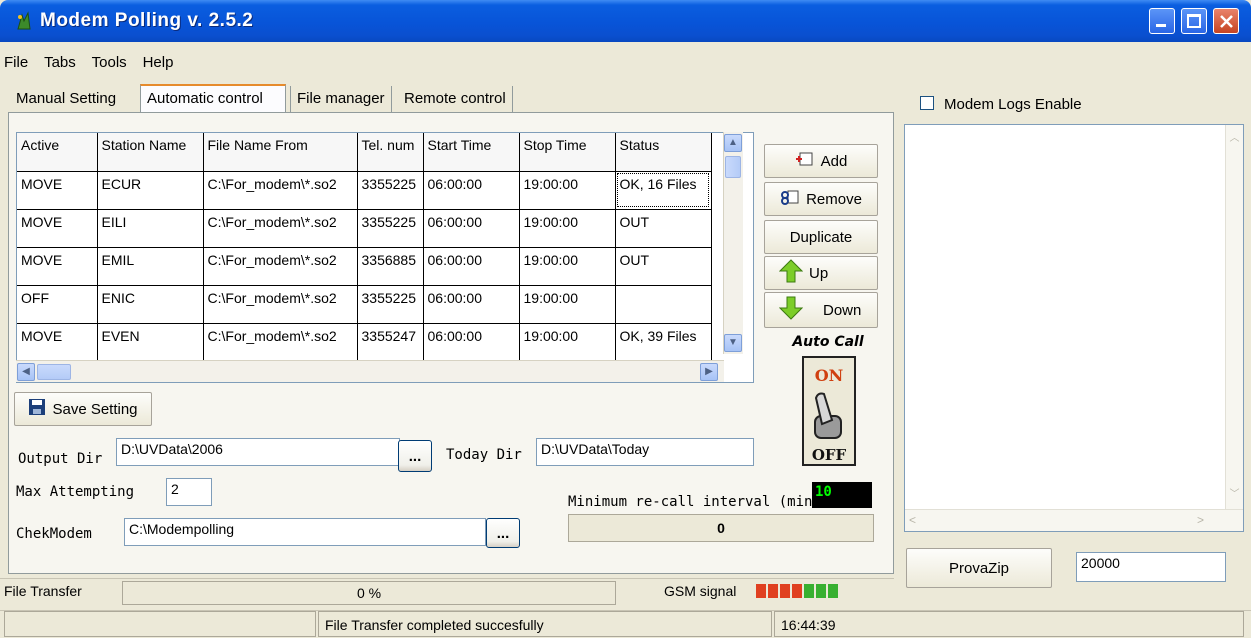  What do you see at coordinates (471, 152) in the screenshot?
I see `col-header-start-time: Start Time` at bounding box center [471, 152].